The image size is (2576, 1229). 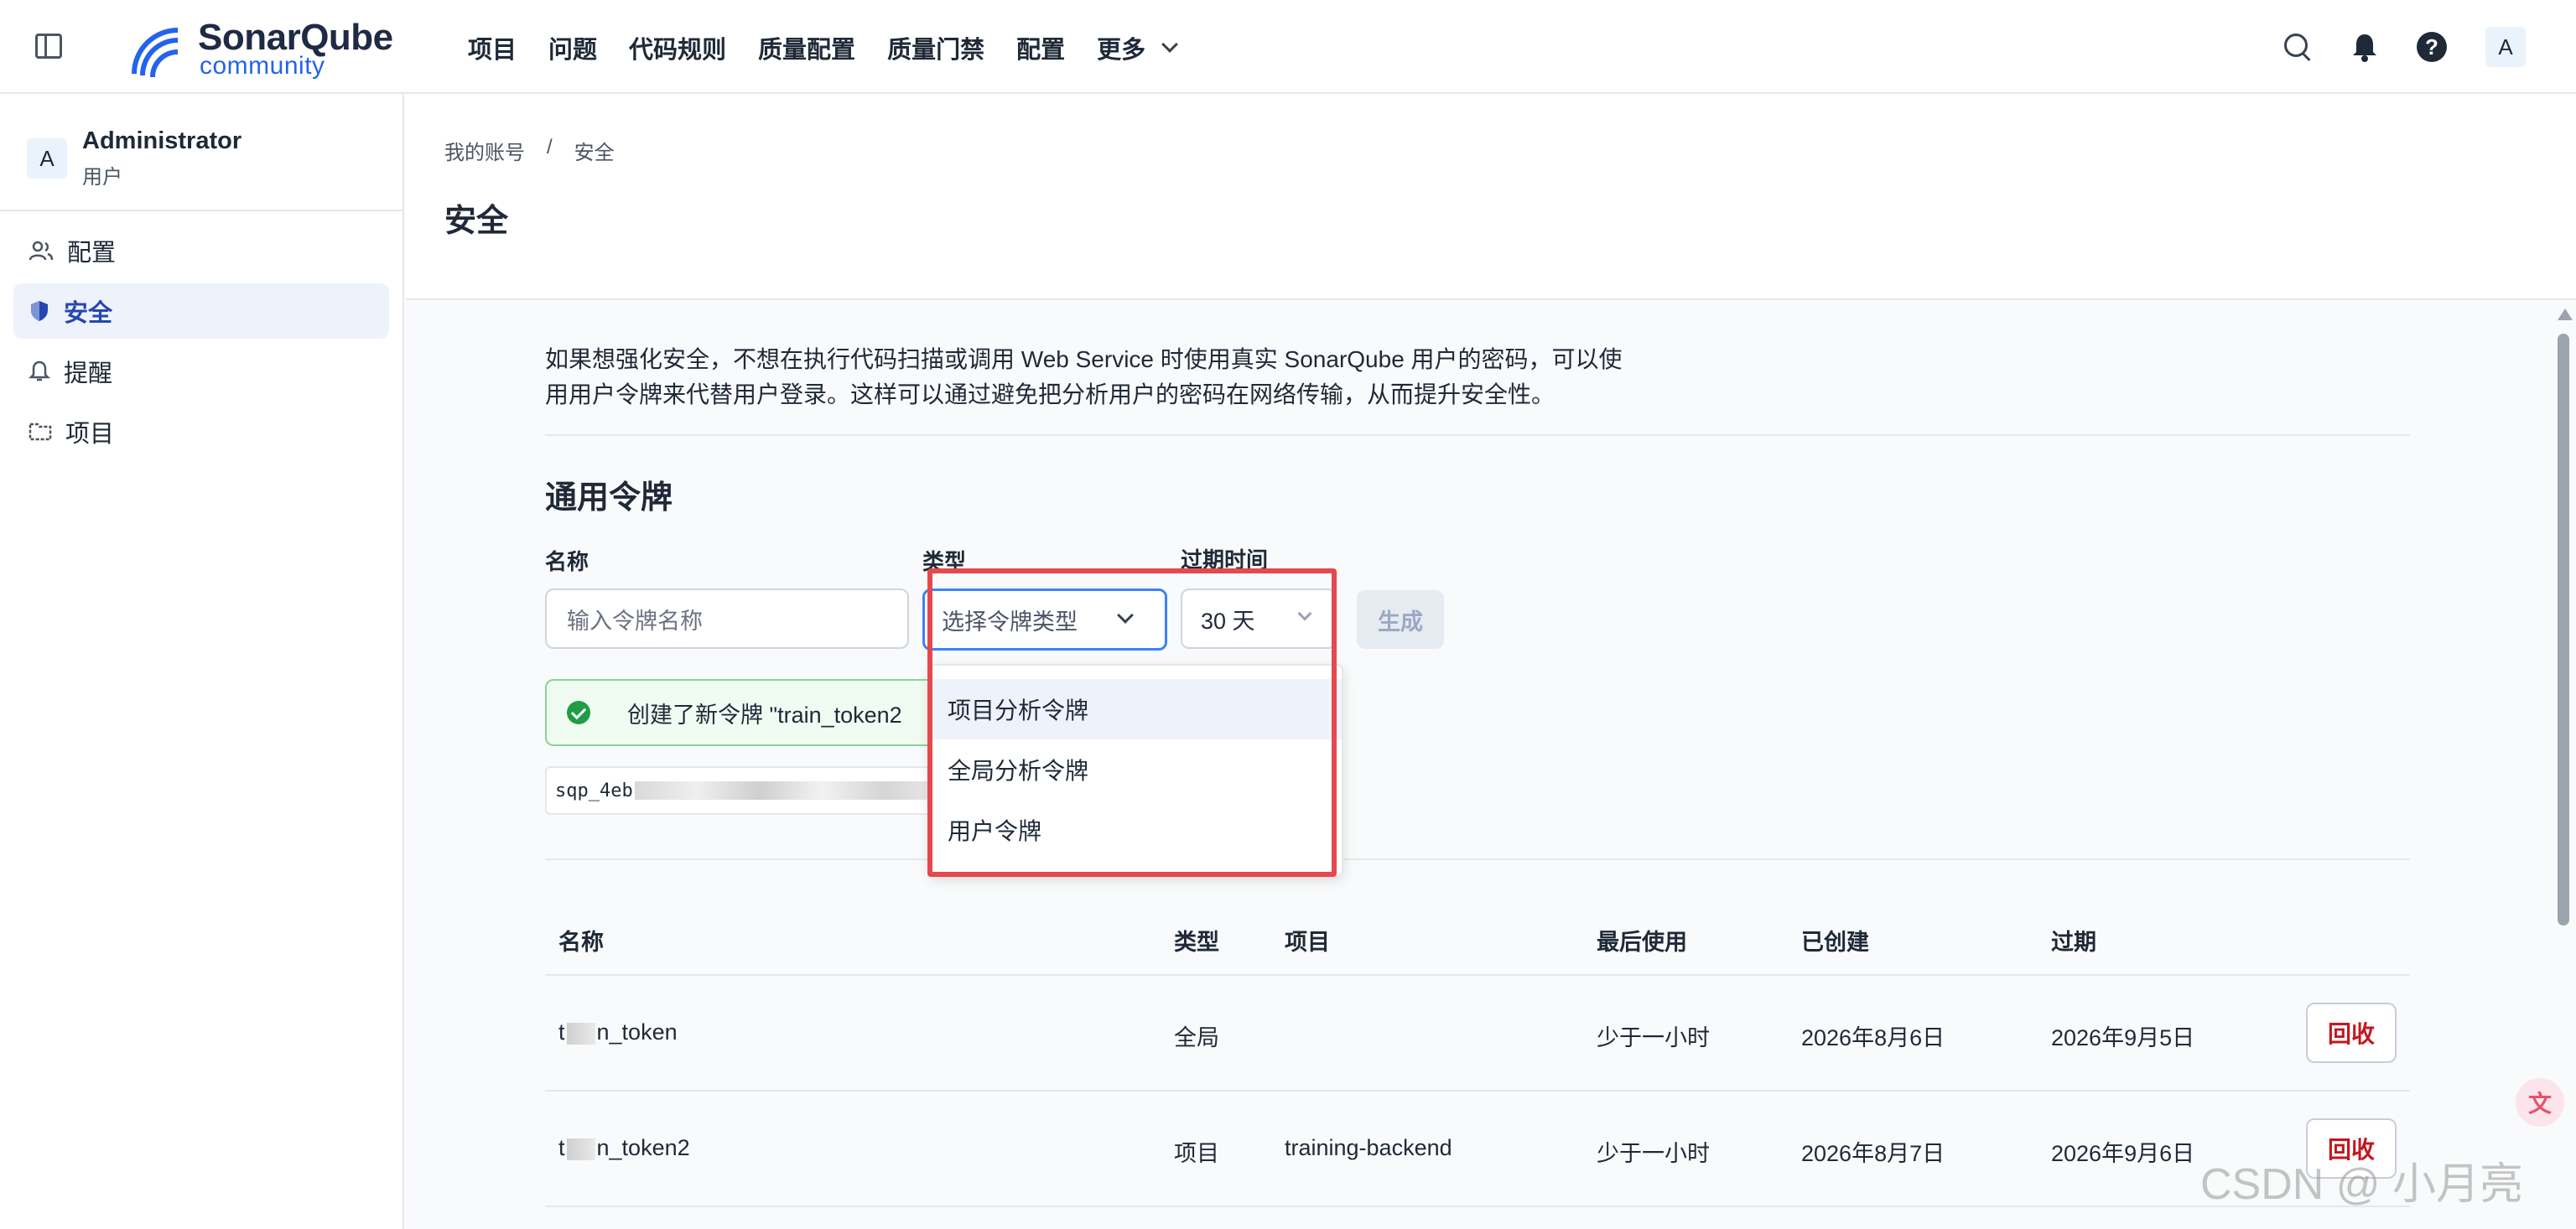 I want to click on option-global-analysis-token: 全局分析令牌, so click(x=1136, y=770).